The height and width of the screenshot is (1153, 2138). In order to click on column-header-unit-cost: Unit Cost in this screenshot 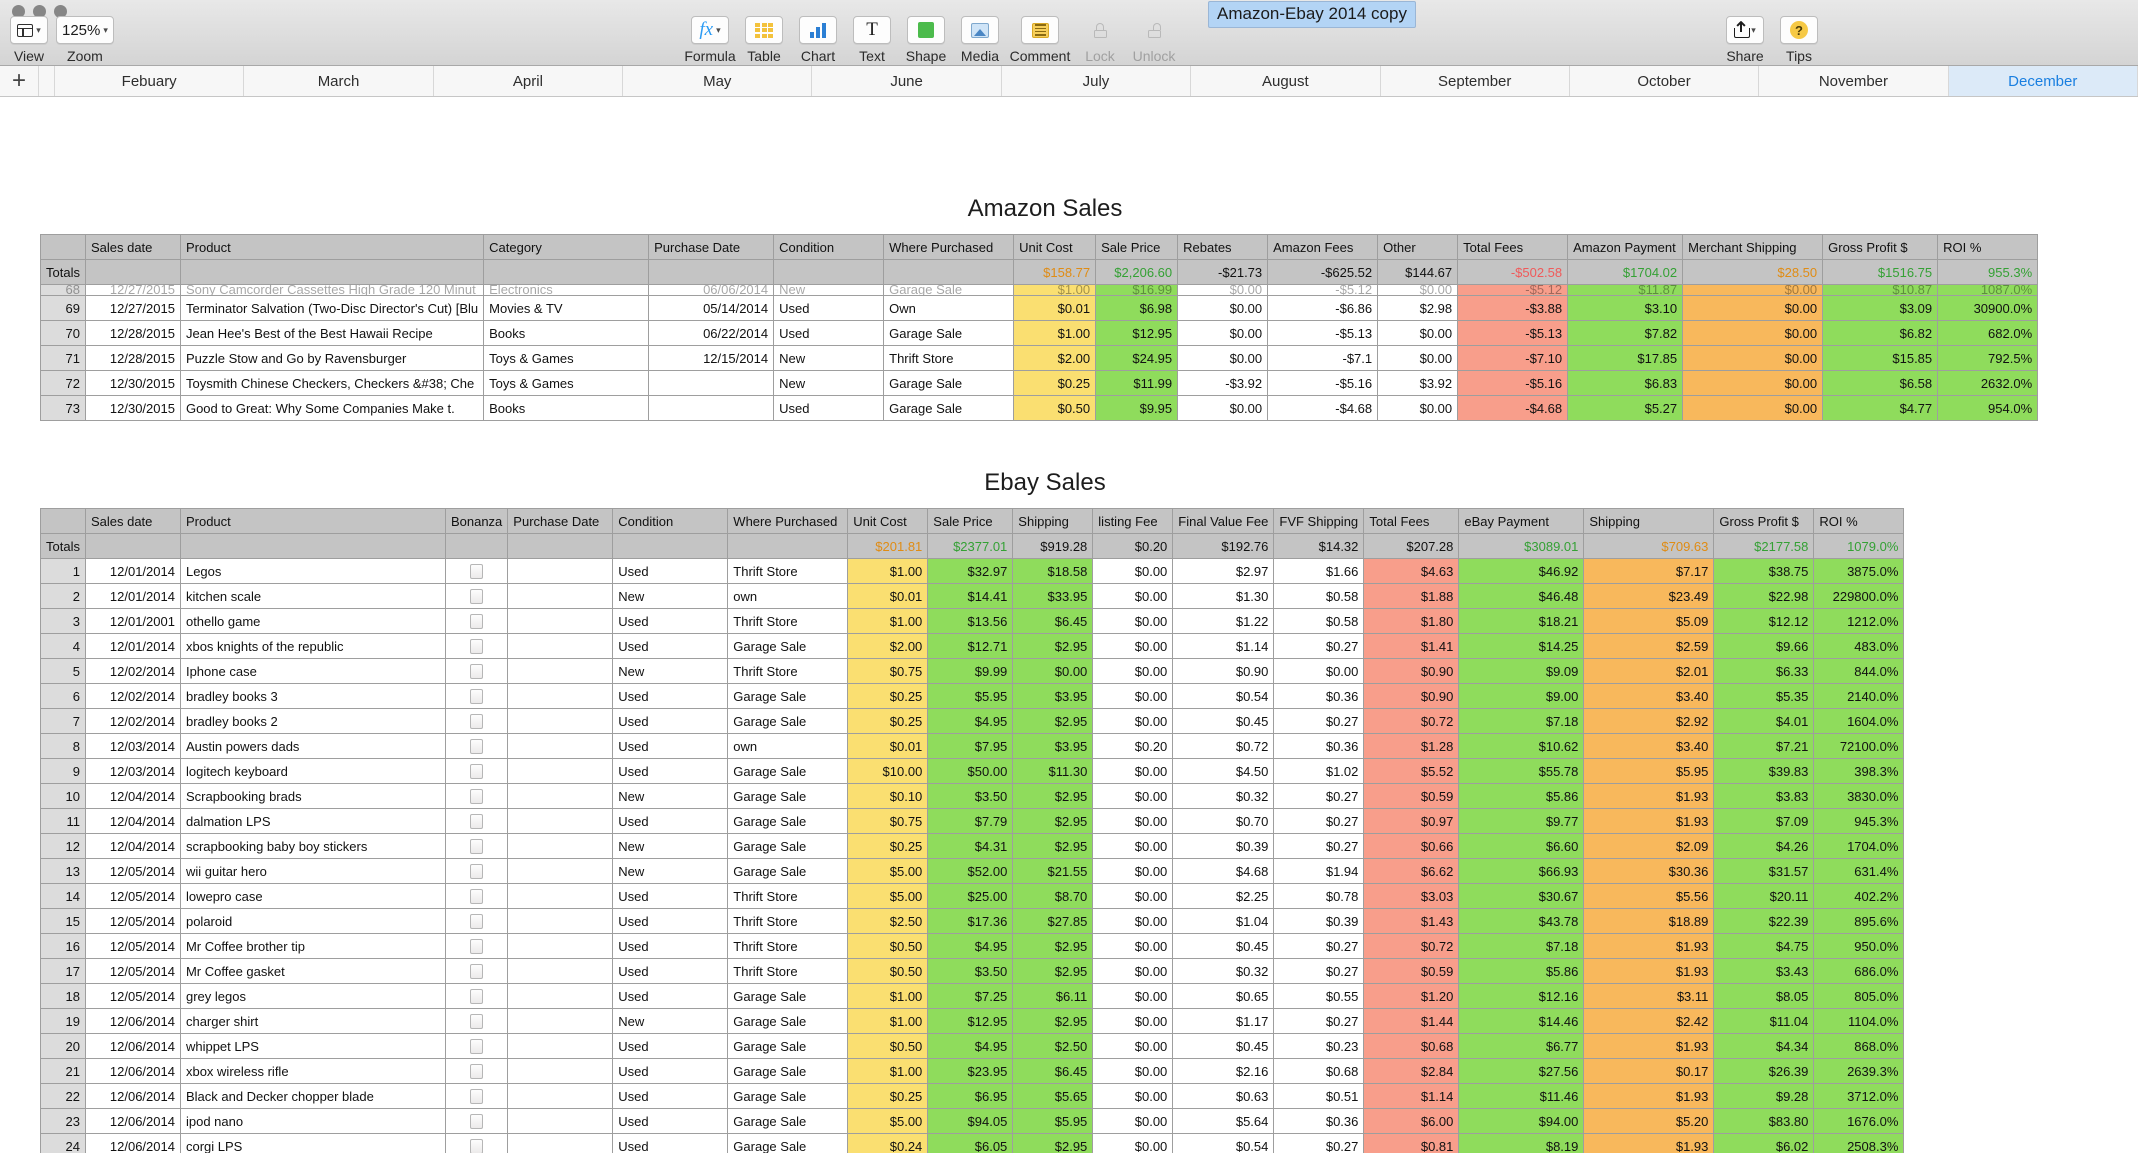, I will do `click(1055, 247)`.